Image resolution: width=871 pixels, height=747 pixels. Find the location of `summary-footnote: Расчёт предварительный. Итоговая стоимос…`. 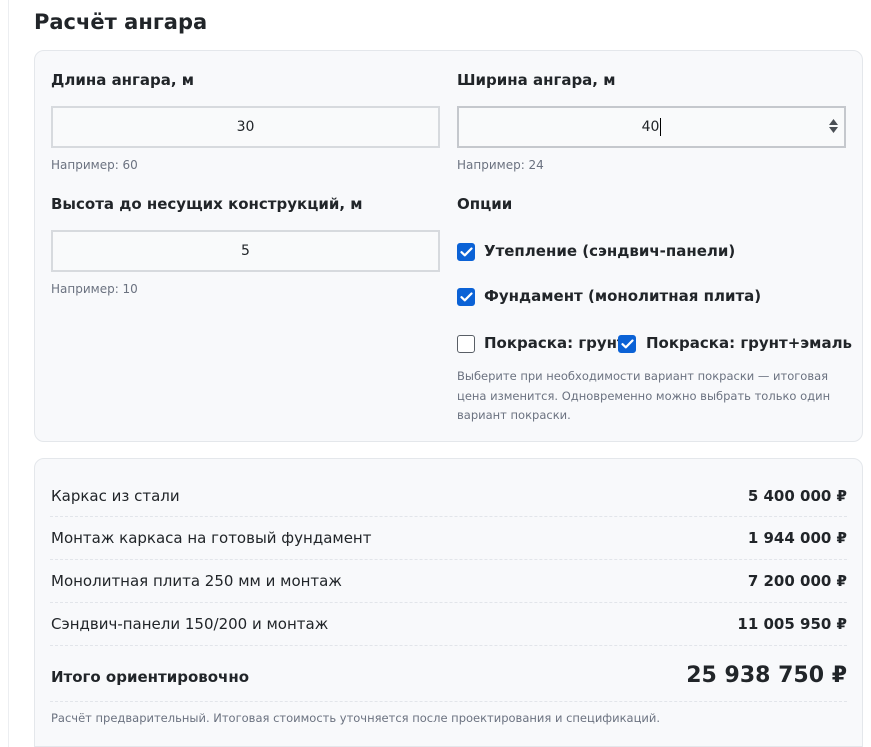

summary-footnote: Расчёт предварительный. Итоговая стоимос… is located at coordinates (356, 718).